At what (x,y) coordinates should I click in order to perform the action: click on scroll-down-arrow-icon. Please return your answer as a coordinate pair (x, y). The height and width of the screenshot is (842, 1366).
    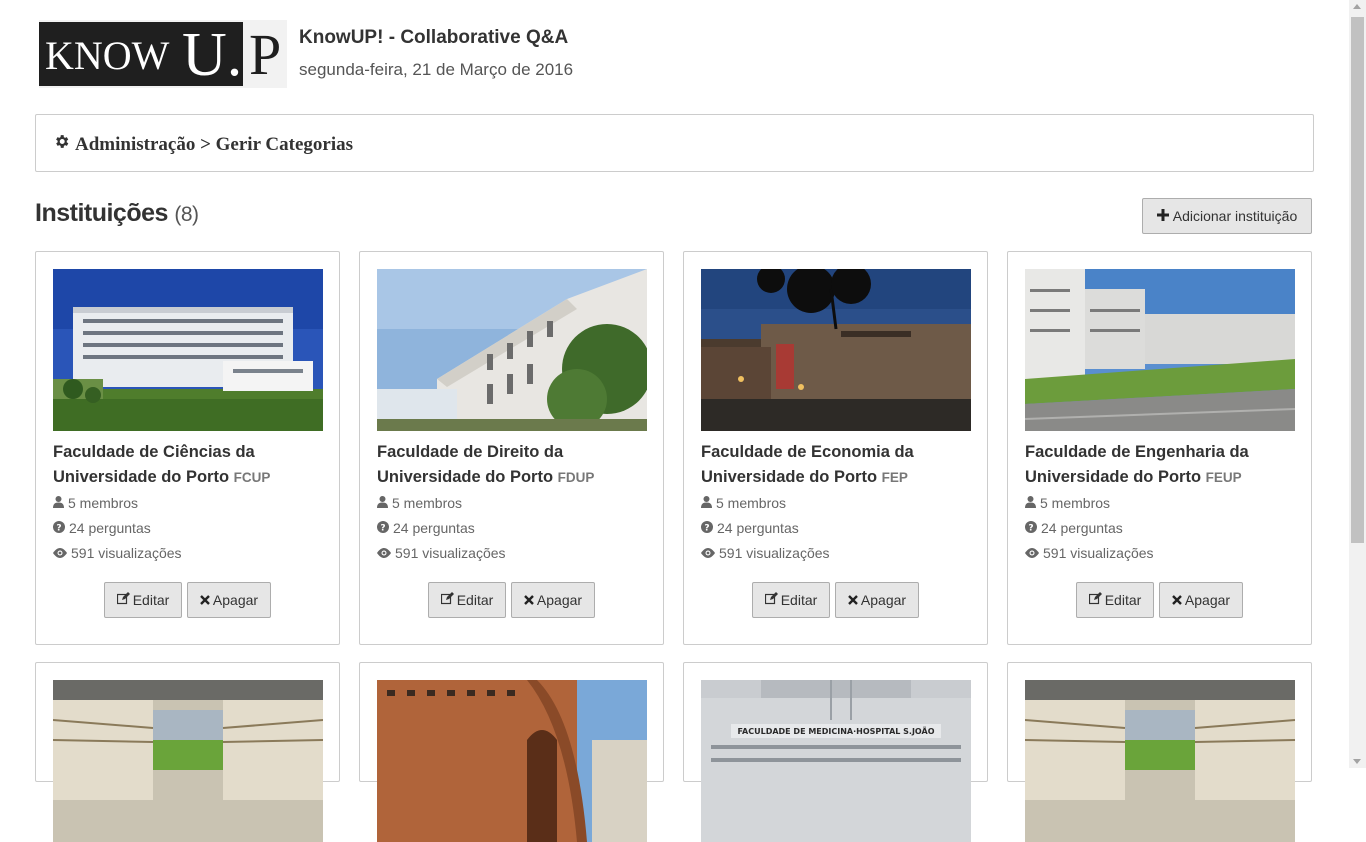
    Looking at the image, I should click on (1357, 761).